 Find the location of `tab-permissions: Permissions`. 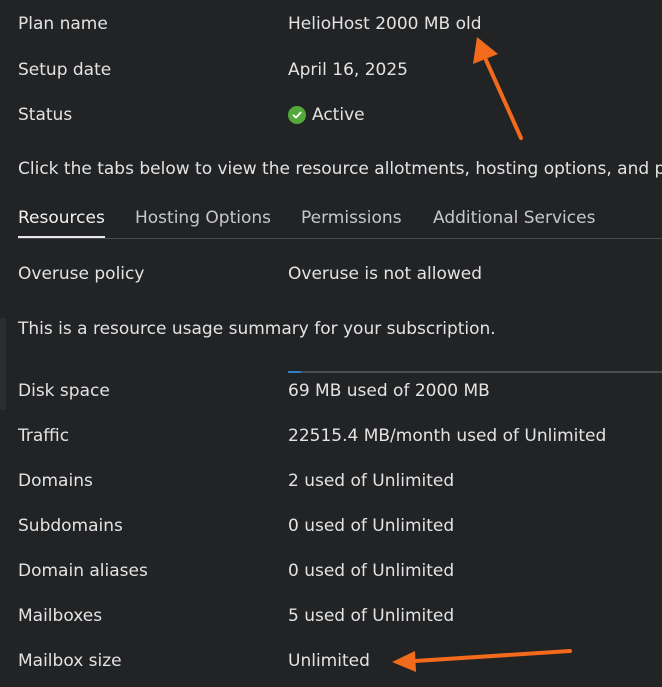

tab-permissions: Permissions is located at coordinates (351, 220).